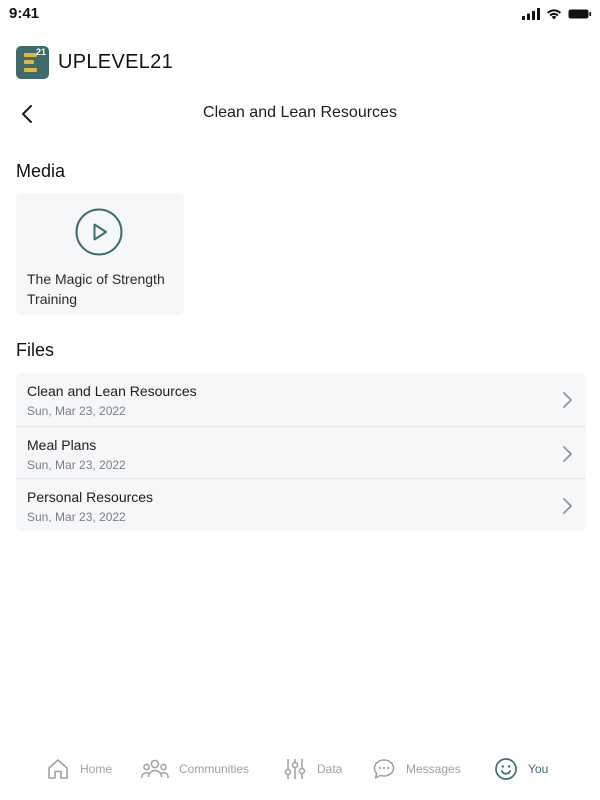 This screenshot has width=600, height=800. What do you see at coordinates (62, 444) in the screenshot?
I see `file-name: Meal Plans` at bounding box center [62, 444].